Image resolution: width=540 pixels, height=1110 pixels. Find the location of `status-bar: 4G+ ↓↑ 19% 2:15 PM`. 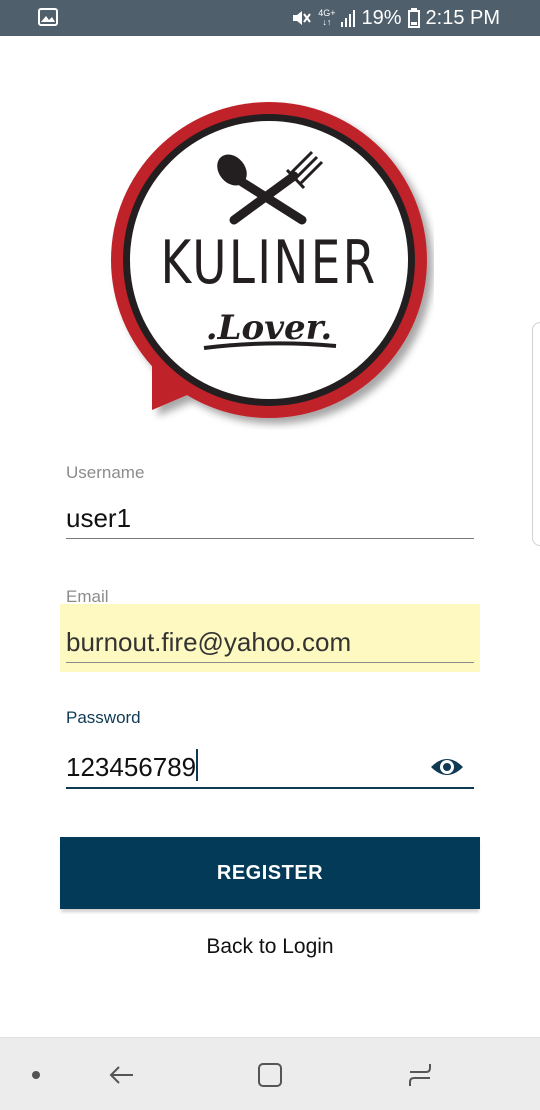

status-bar: 4G+ ↓↑ 19% 2:15 PM is located at coordinates (270, 18).